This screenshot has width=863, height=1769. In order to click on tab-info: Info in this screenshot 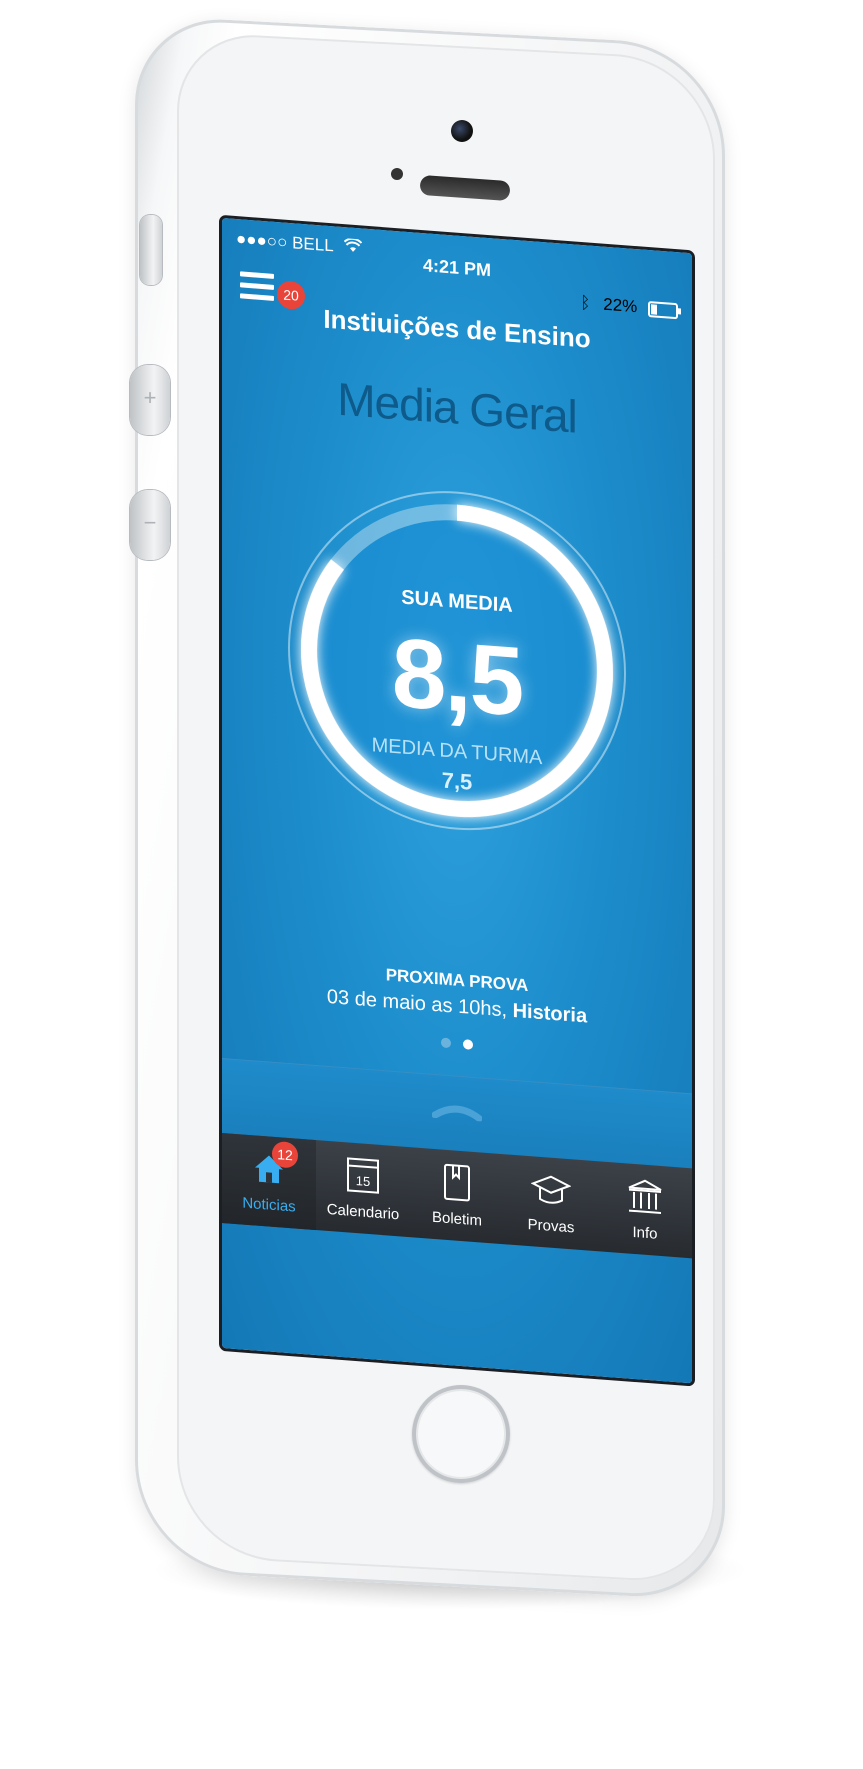, I will do `click(645, 1209)`.